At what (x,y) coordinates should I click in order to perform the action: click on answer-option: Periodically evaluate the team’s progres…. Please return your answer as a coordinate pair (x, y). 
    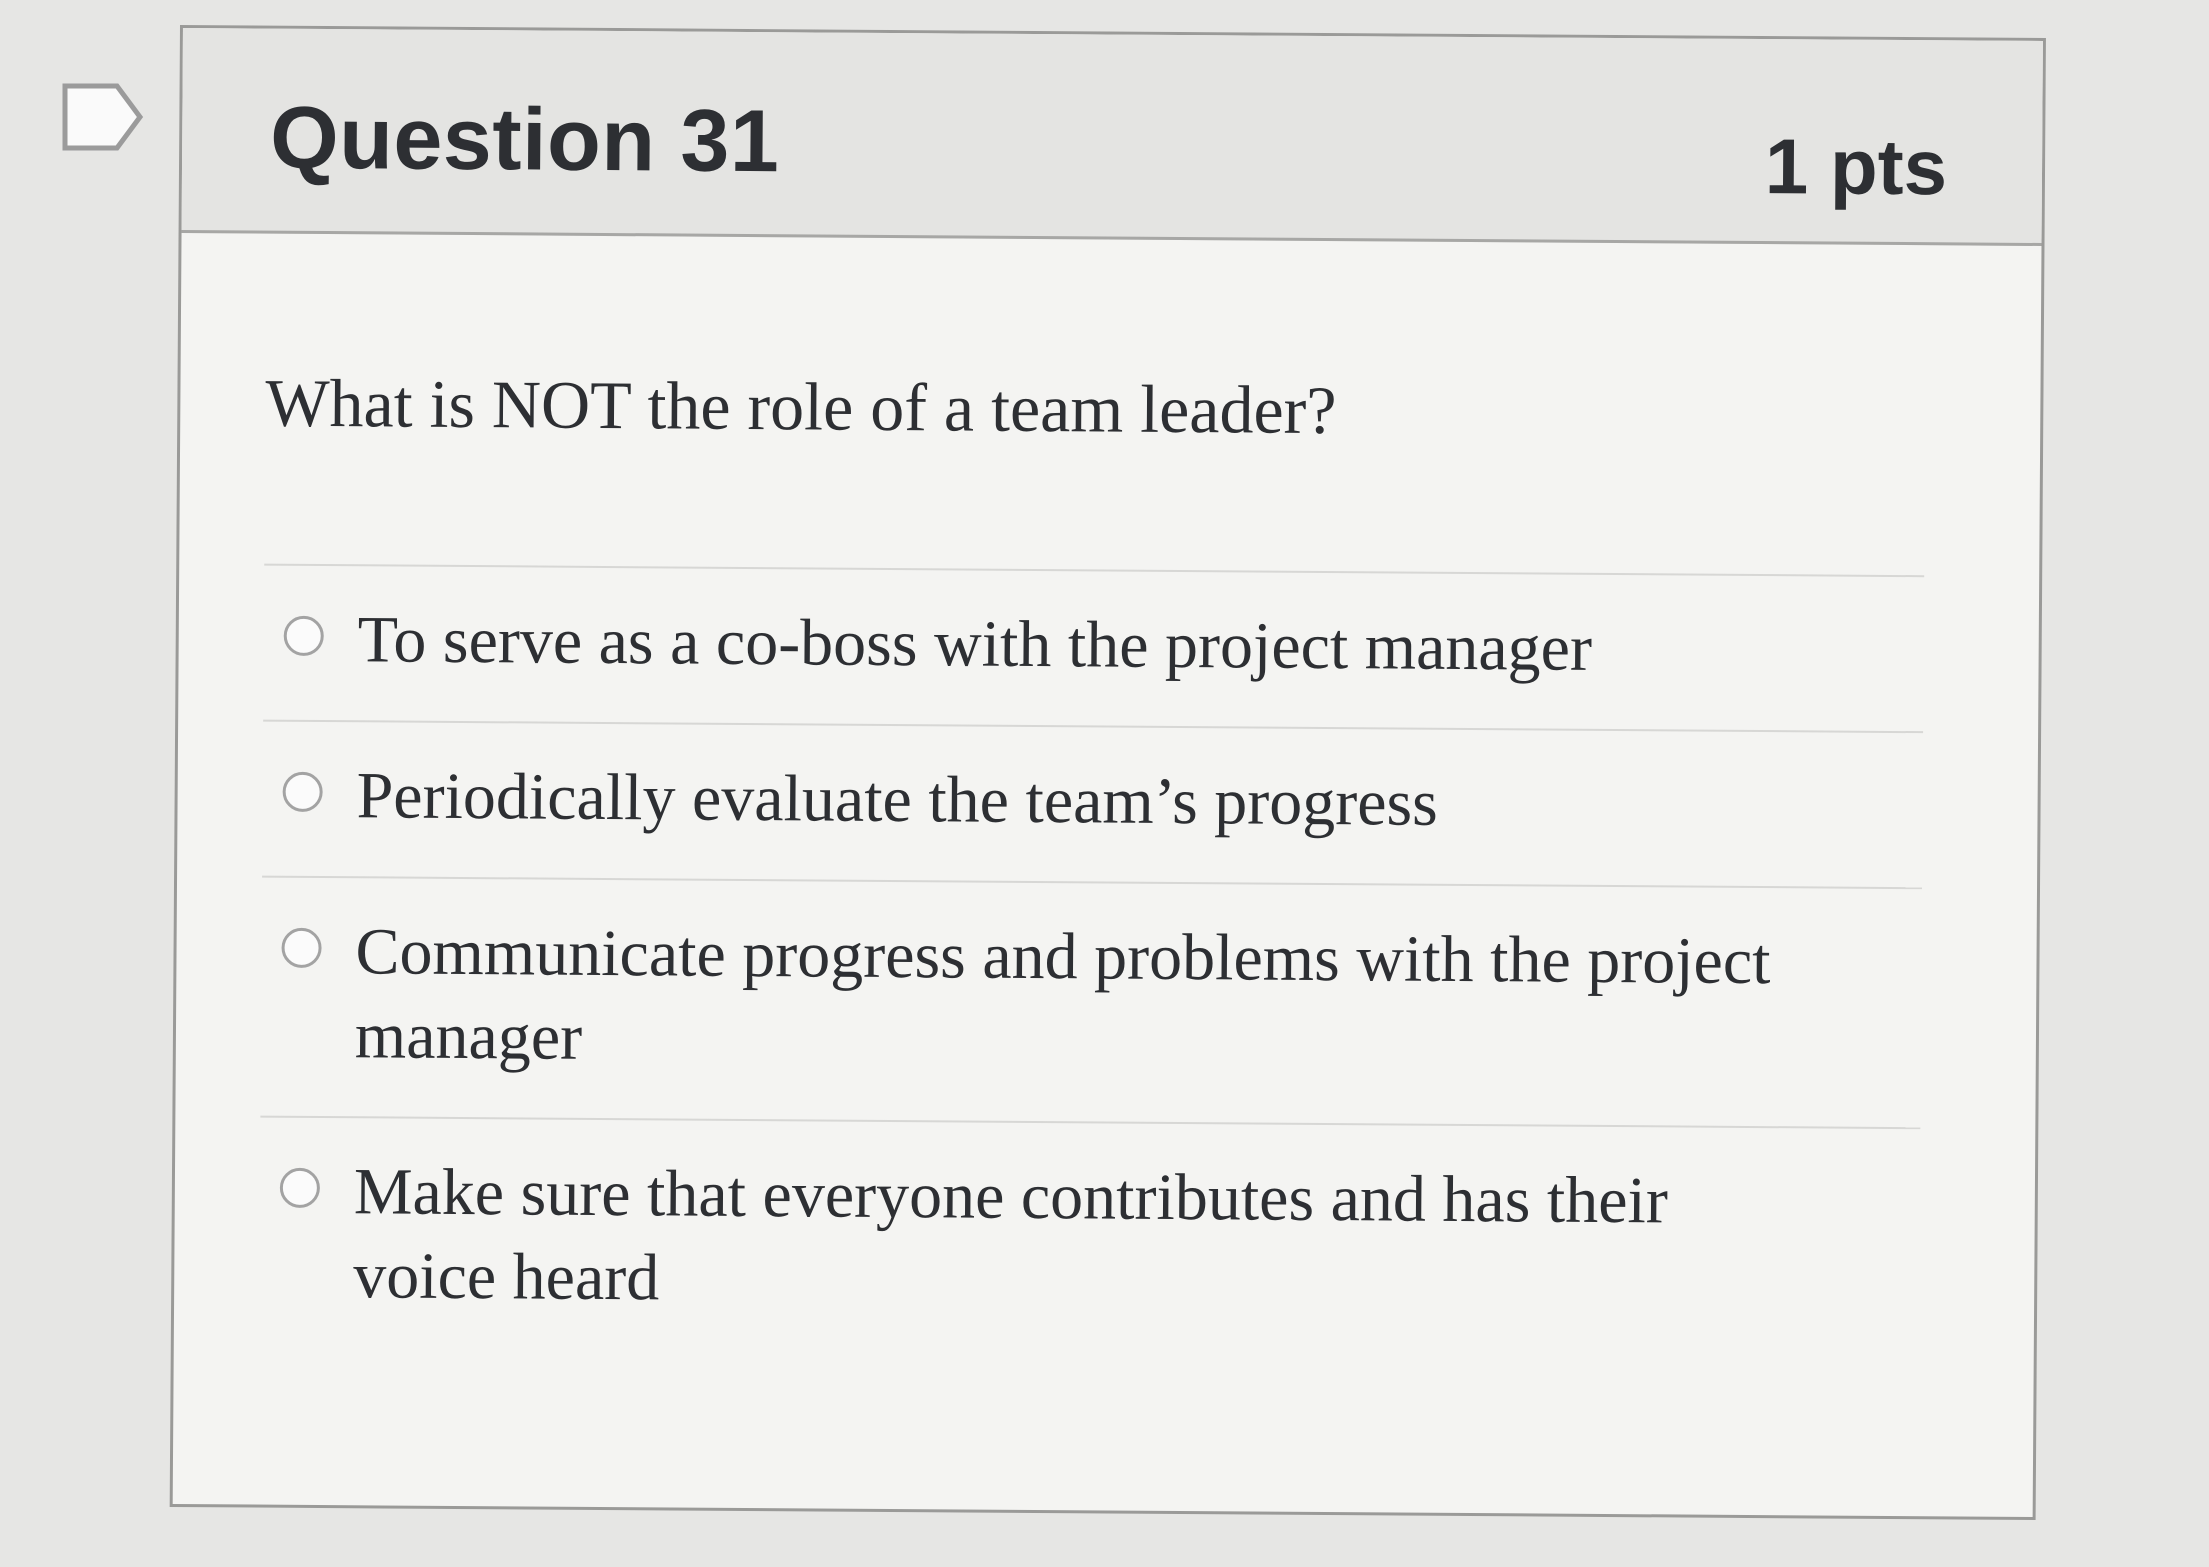
    Looking at the image, I should click on (1093, 803).